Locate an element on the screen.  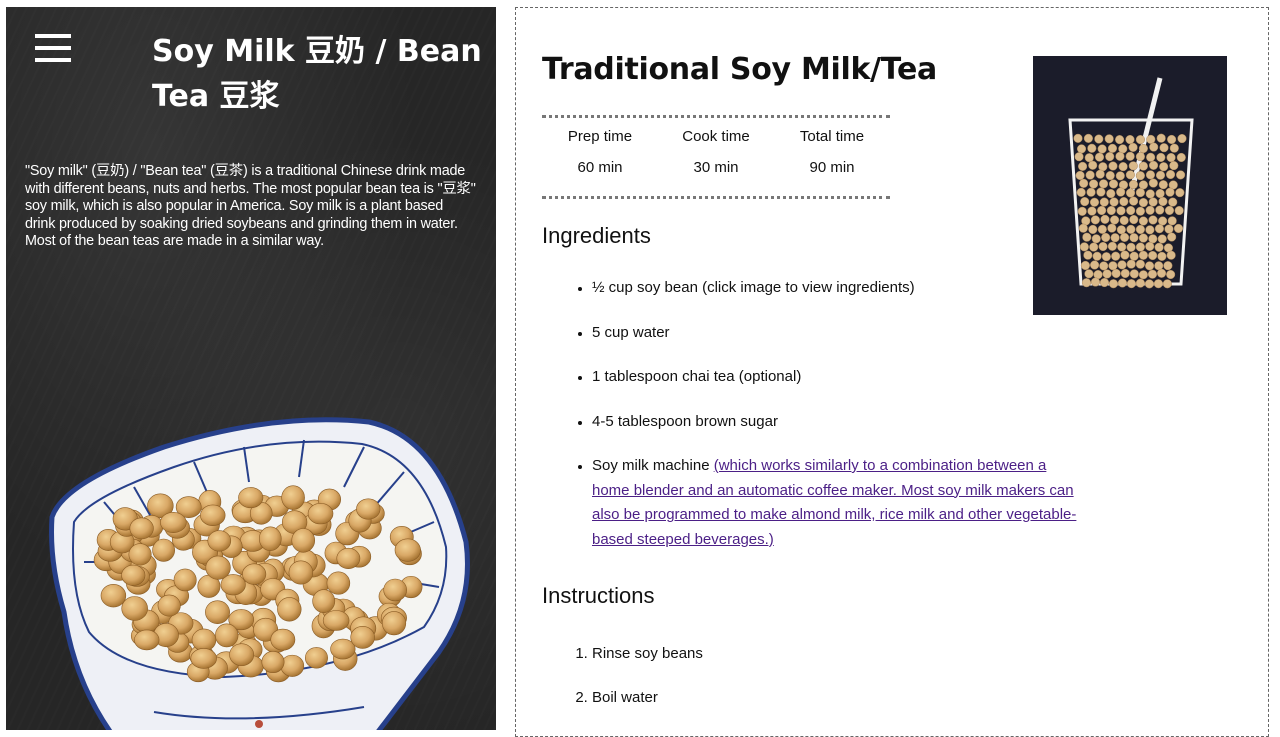
hamburger-menu-icon is located at coordinates (53, 48).